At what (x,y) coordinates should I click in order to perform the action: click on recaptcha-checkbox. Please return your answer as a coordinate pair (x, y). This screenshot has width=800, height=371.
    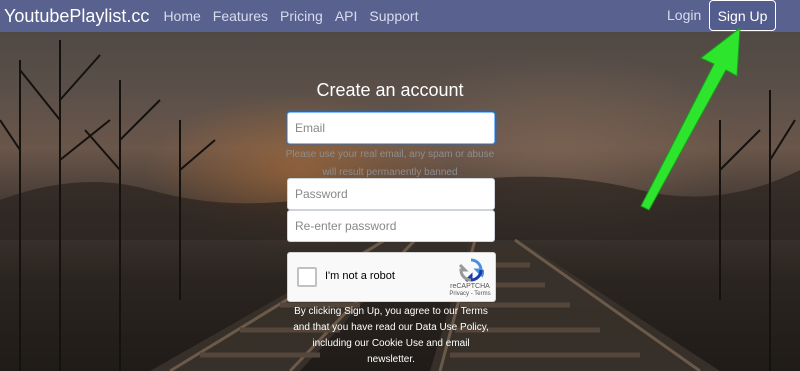
    Looking at the image, I should click on (307, 277).